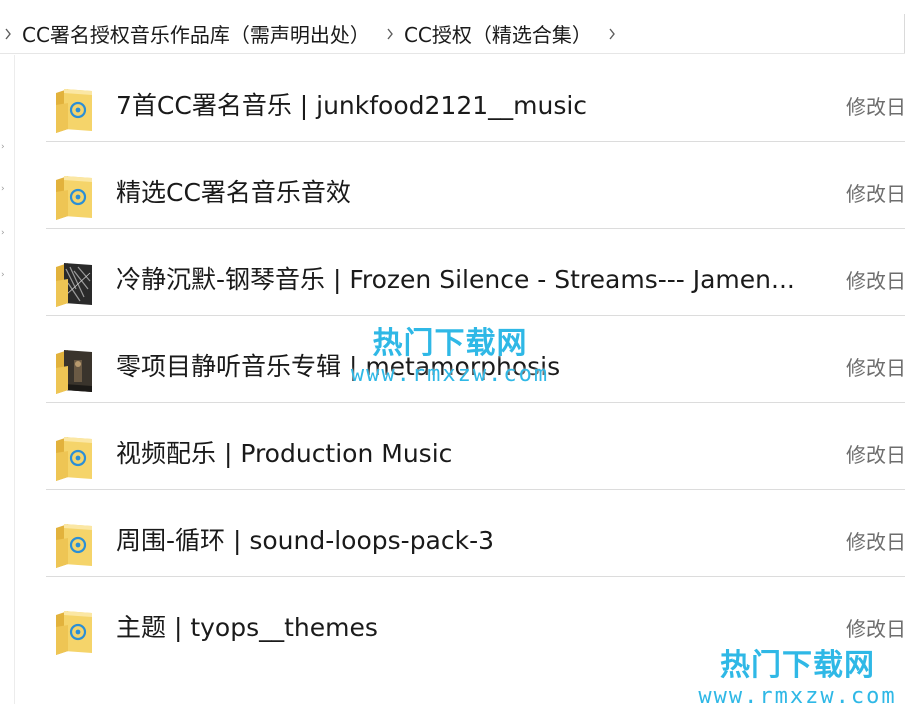 Image resolution: width=905 pixels, height=704 pixels. What do you see at coordinates (284, 453) in the screenshot?
I see `file-name: 视频配乐 | Production Music` at bounding box center [284, 453].